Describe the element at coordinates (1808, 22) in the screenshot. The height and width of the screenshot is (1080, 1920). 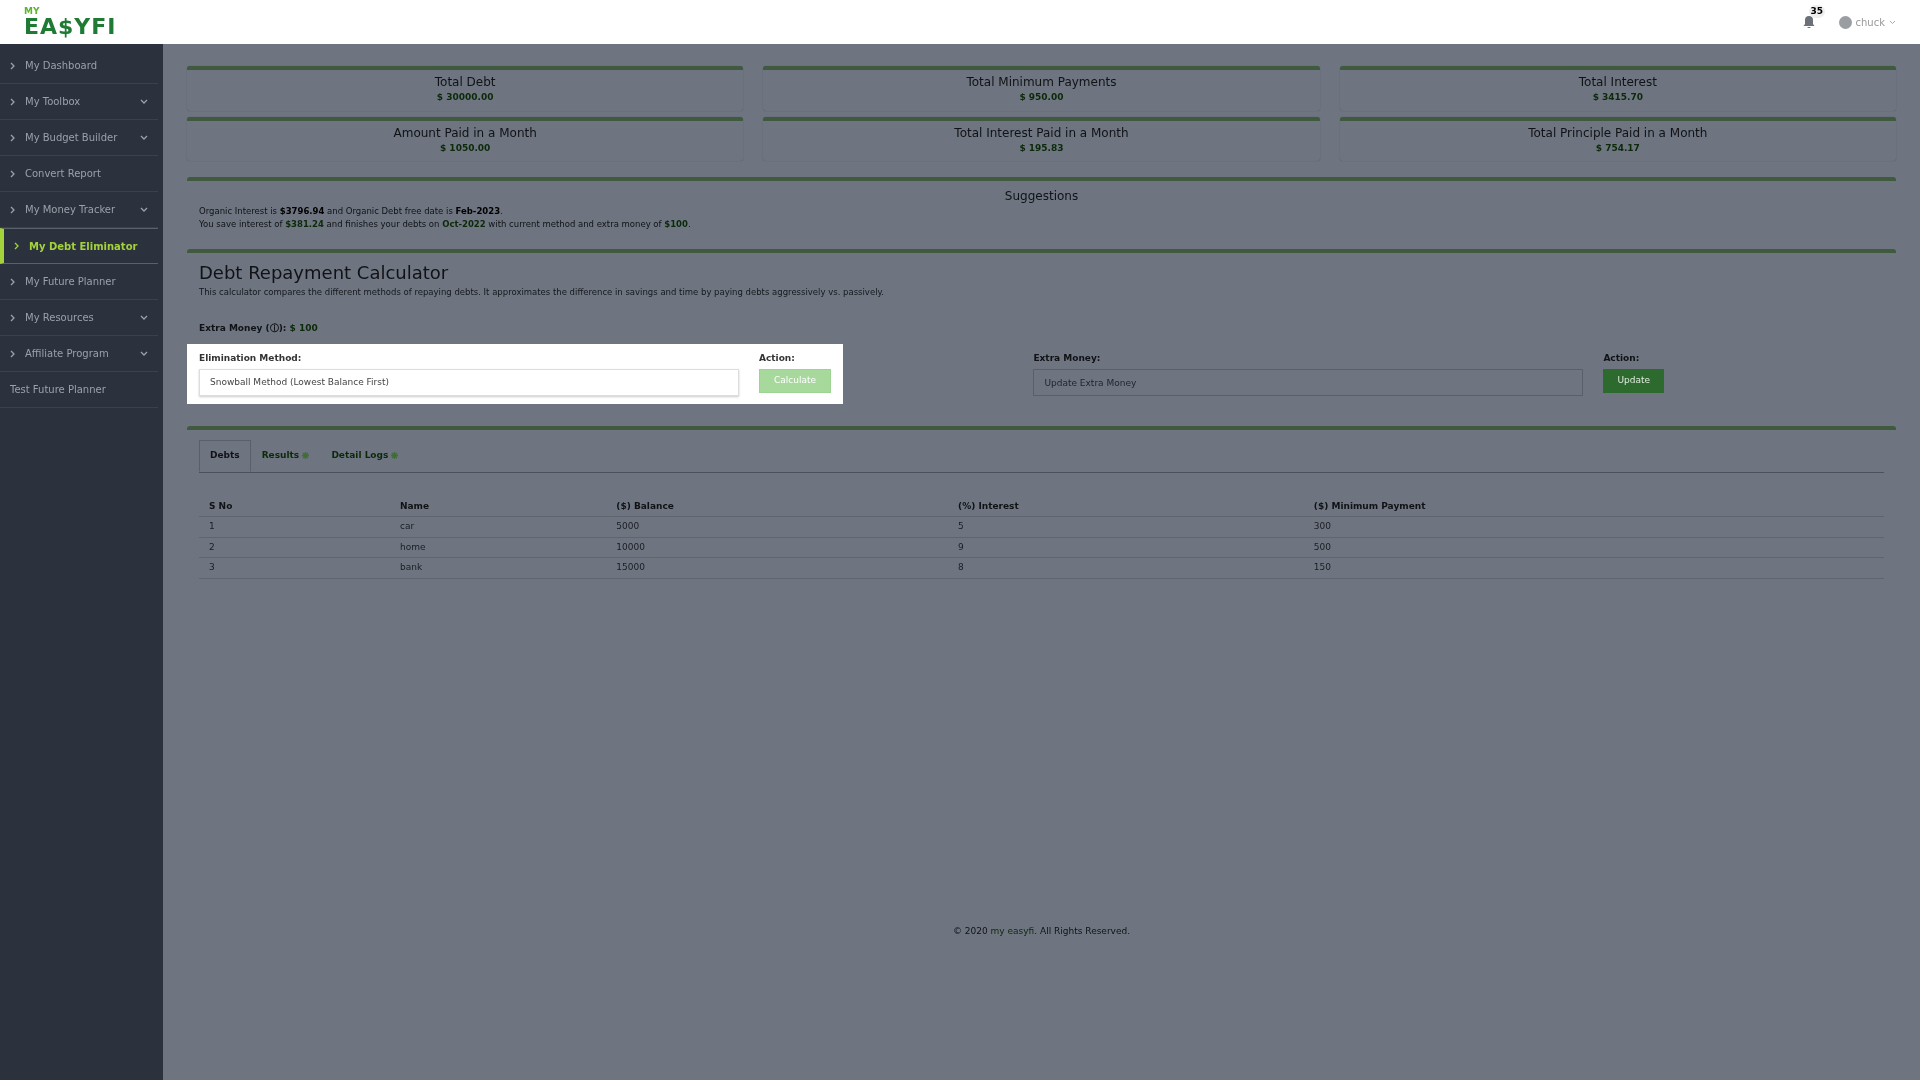
I see `bell-icon` at that location.